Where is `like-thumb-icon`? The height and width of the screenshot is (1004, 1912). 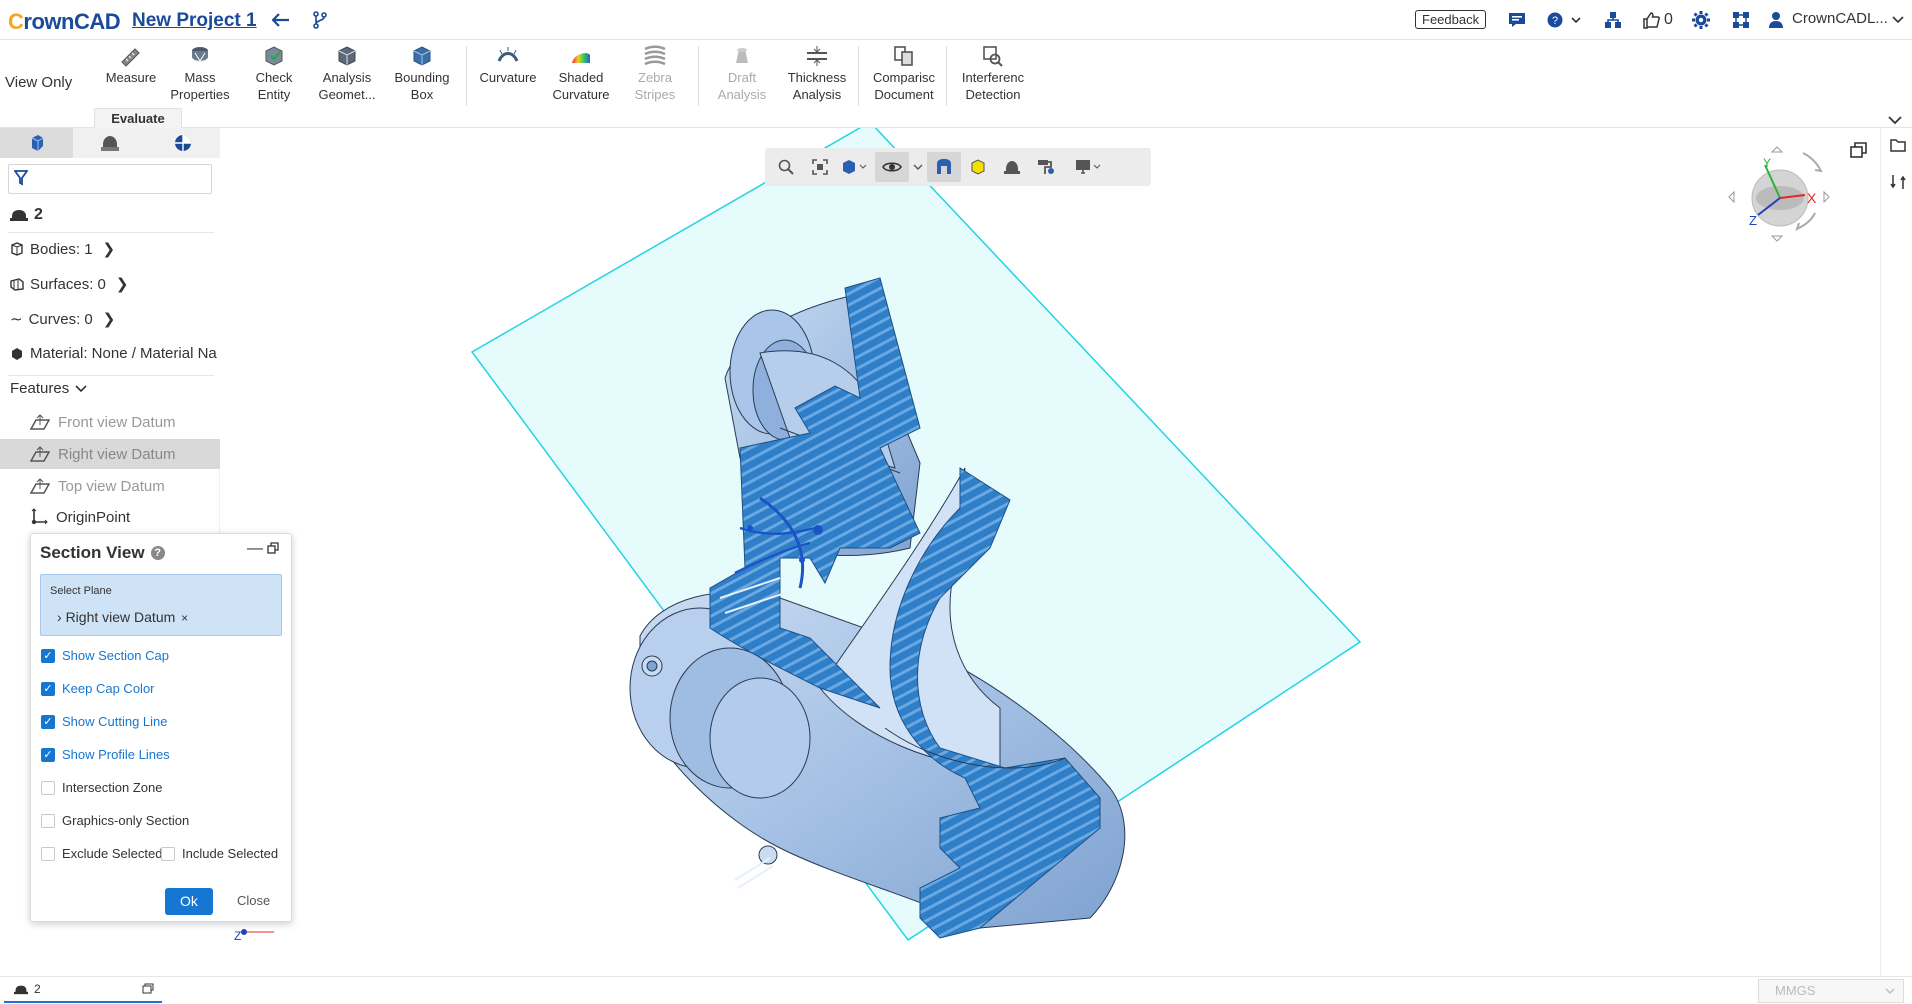
like-thumb-icon is located at coordinates (1651, 20).